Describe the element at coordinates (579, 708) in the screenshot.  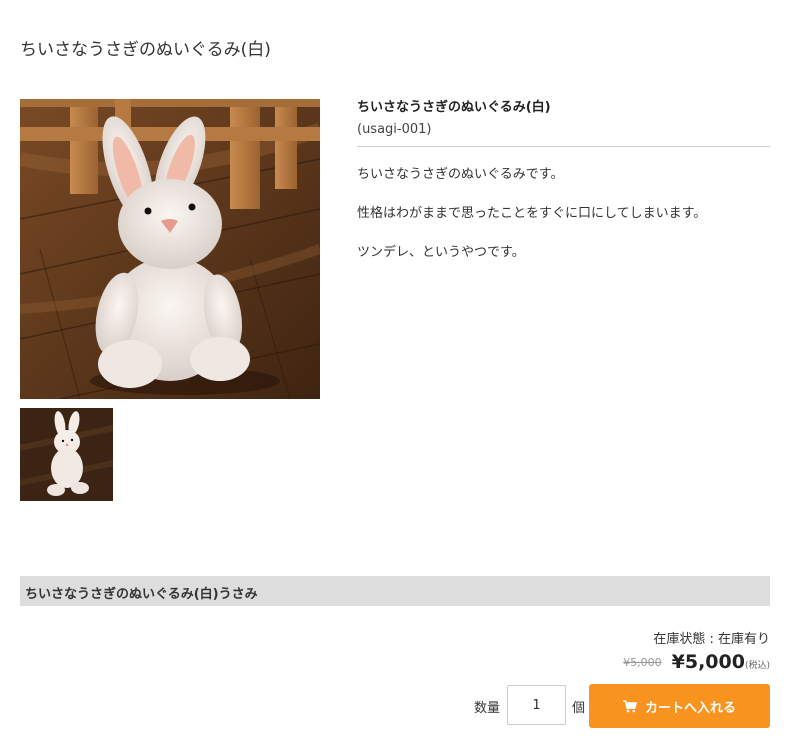
I see `quantity-unit: 個` at that location.